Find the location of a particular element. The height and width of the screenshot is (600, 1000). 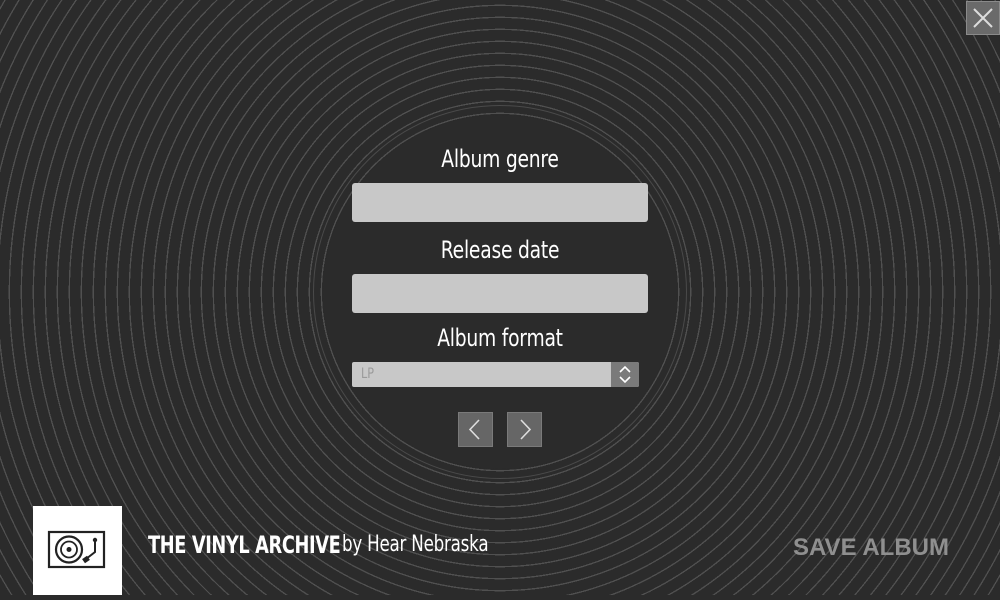

next-button is located at coordinates (524, 429).